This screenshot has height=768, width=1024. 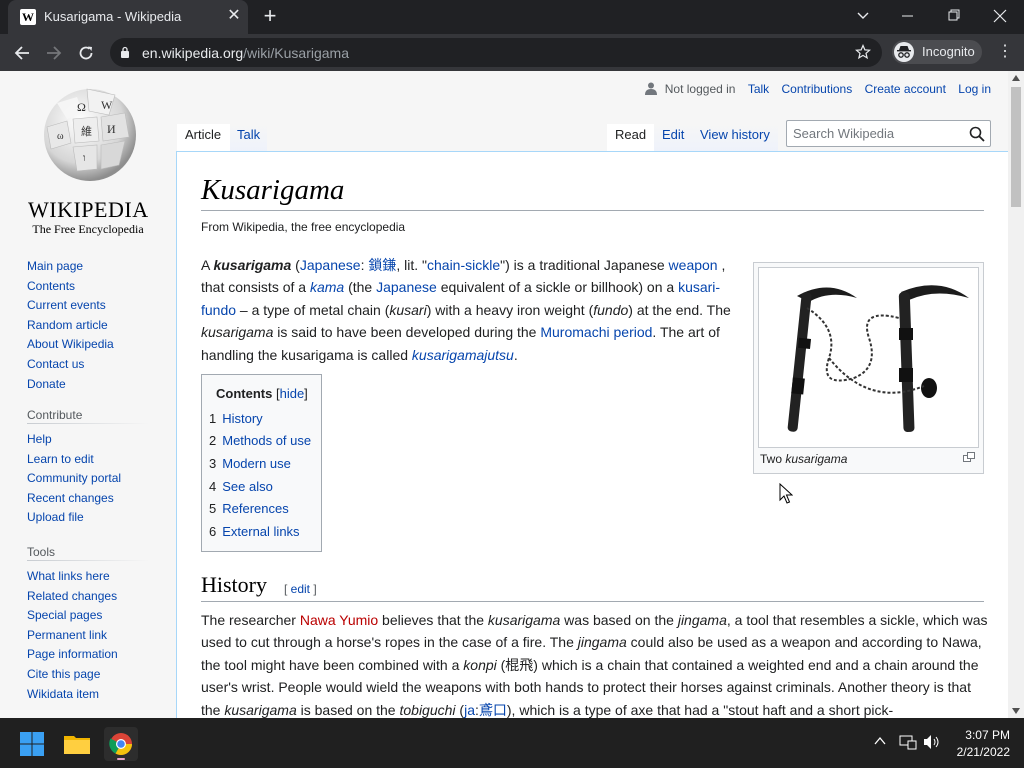 I want to click on page-scrollbar, so click(x=1016, y=394).